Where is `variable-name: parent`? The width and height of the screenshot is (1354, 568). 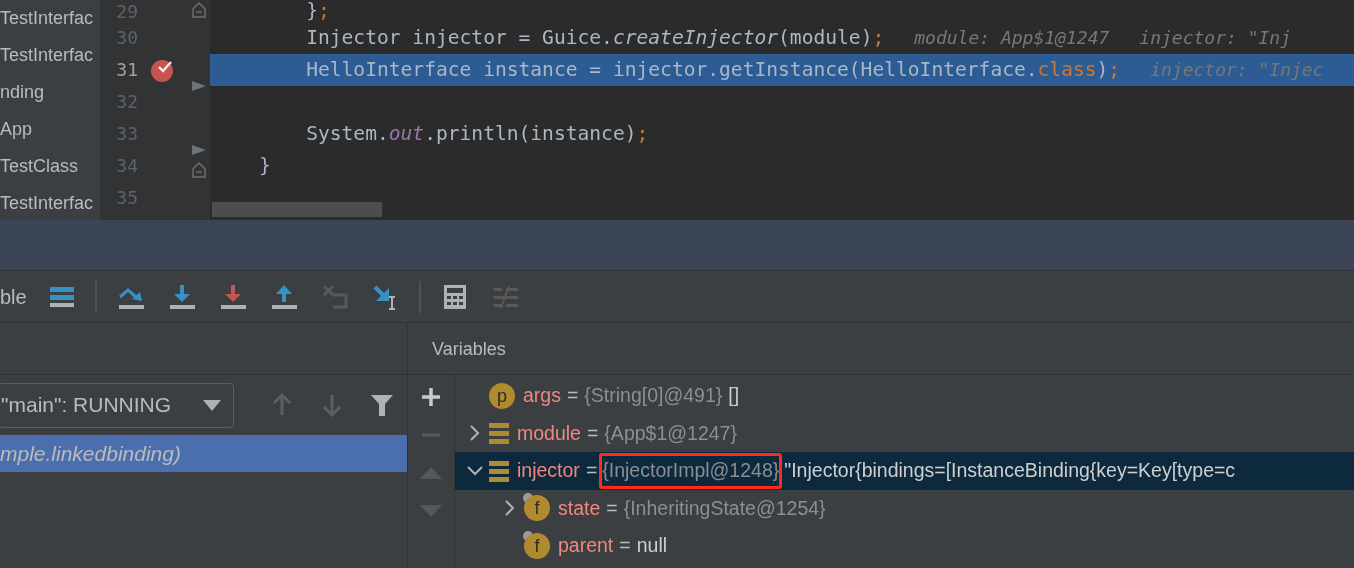
variable-name: parent is located at coordinates (586, 546).